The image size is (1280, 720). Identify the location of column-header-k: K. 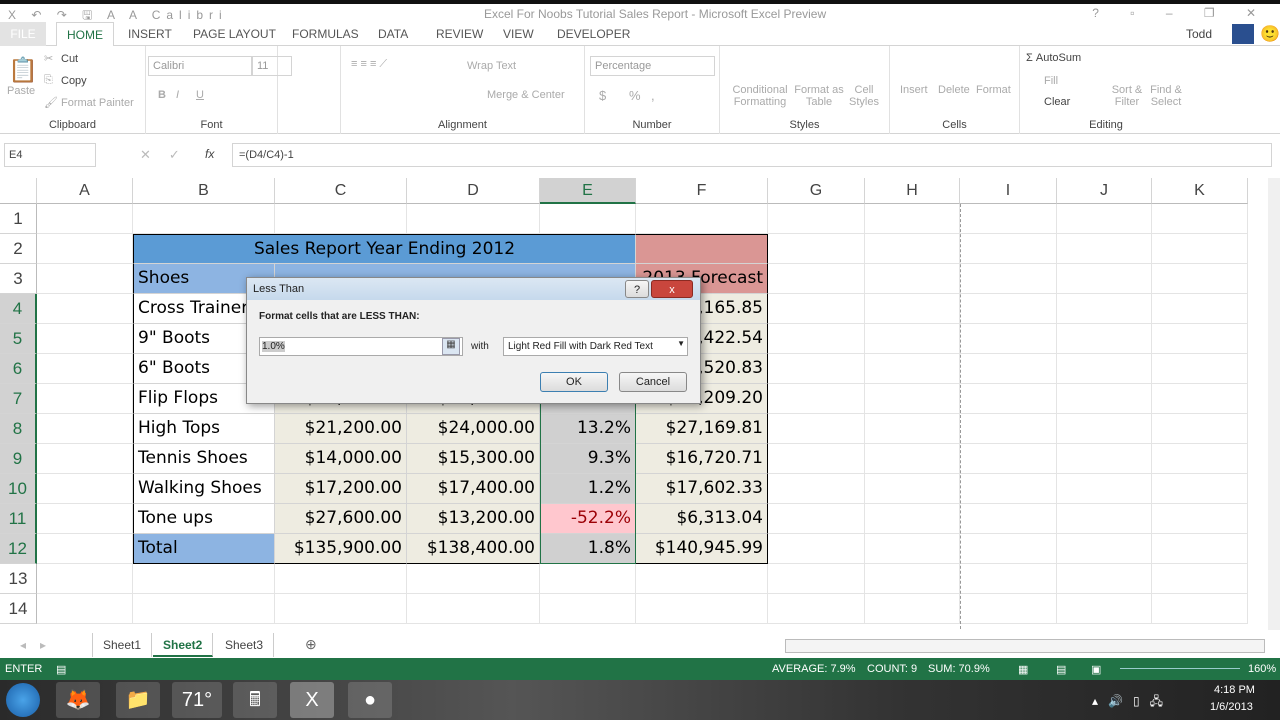
(1200, 191).